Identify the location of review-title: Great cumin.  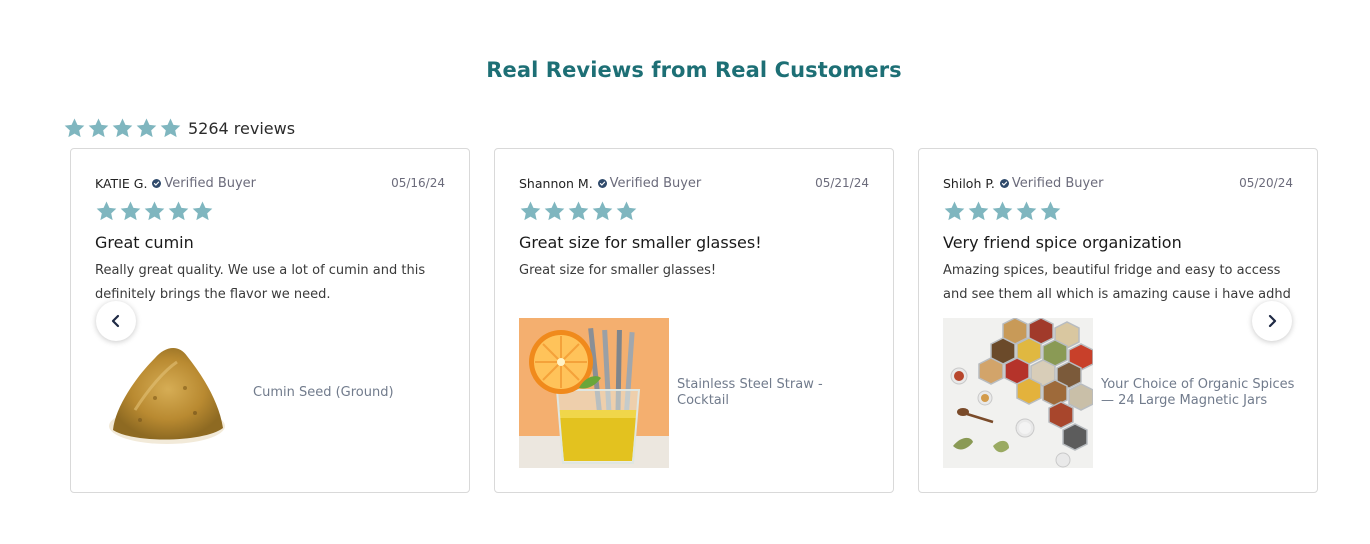
(144, 242).